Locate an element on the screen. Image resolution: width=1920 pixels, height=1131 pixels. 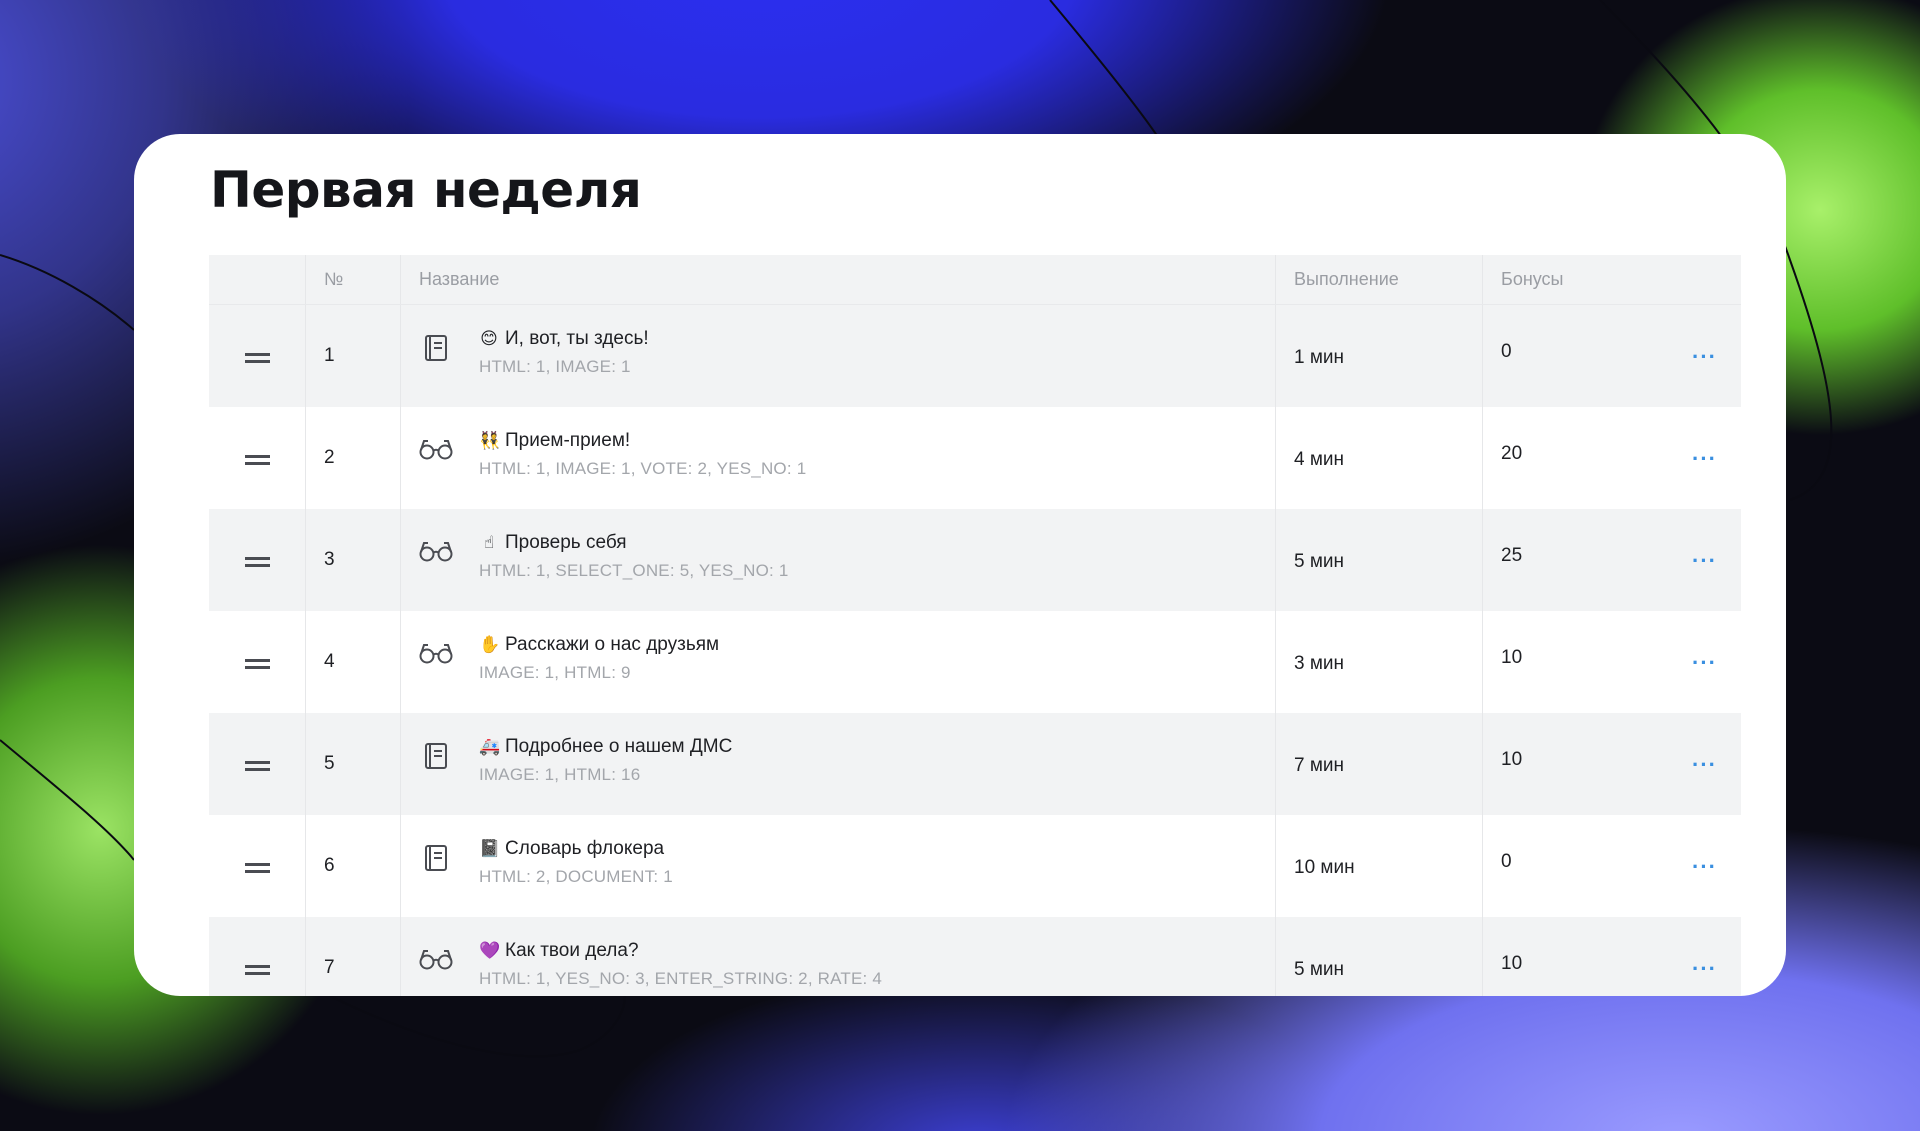
lesson-meta: IMAGE: 1, HTML: 16 is located at coordinates (560, 774).